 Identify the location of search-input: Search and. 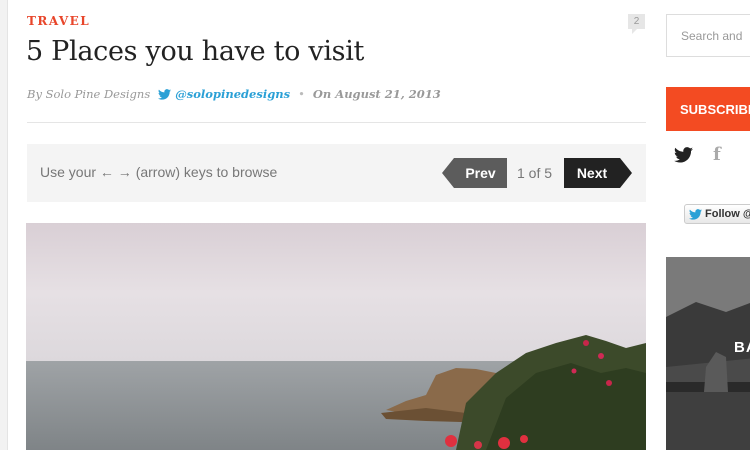
(708, 35).